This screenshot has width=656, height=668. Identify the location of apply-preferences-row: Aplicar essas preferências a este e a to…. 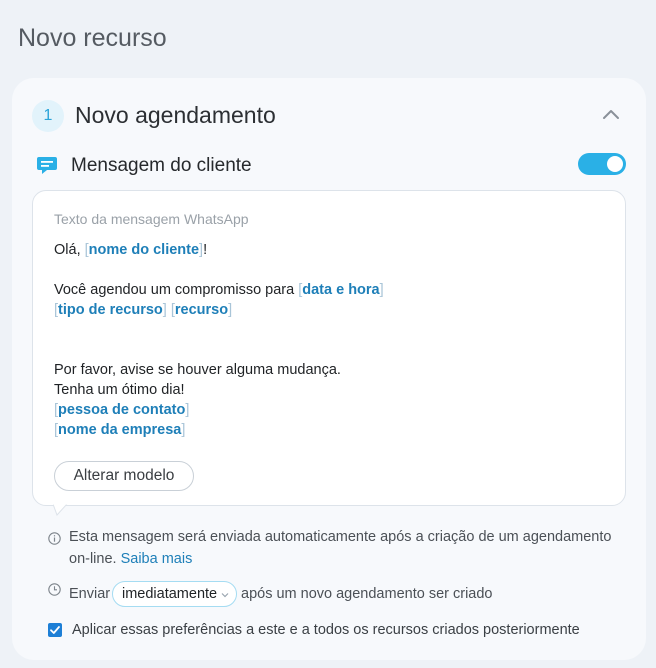
(337, 631).